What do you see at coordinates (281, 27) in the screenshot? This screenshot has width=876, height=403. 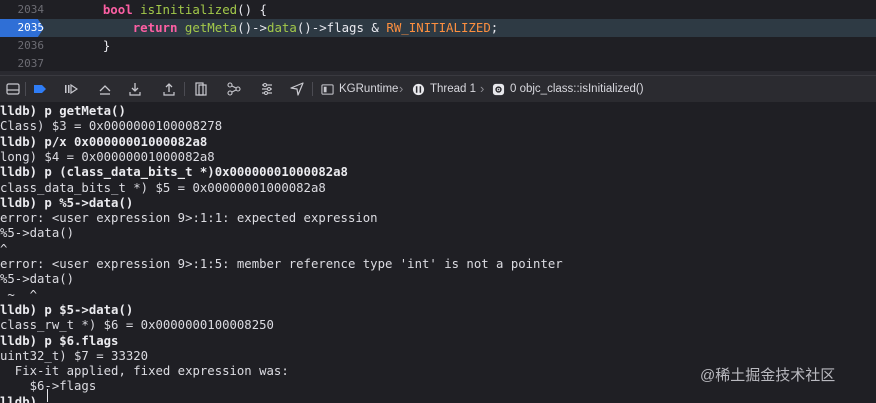 I see `code-token: data` at bounding box center [281, 27].